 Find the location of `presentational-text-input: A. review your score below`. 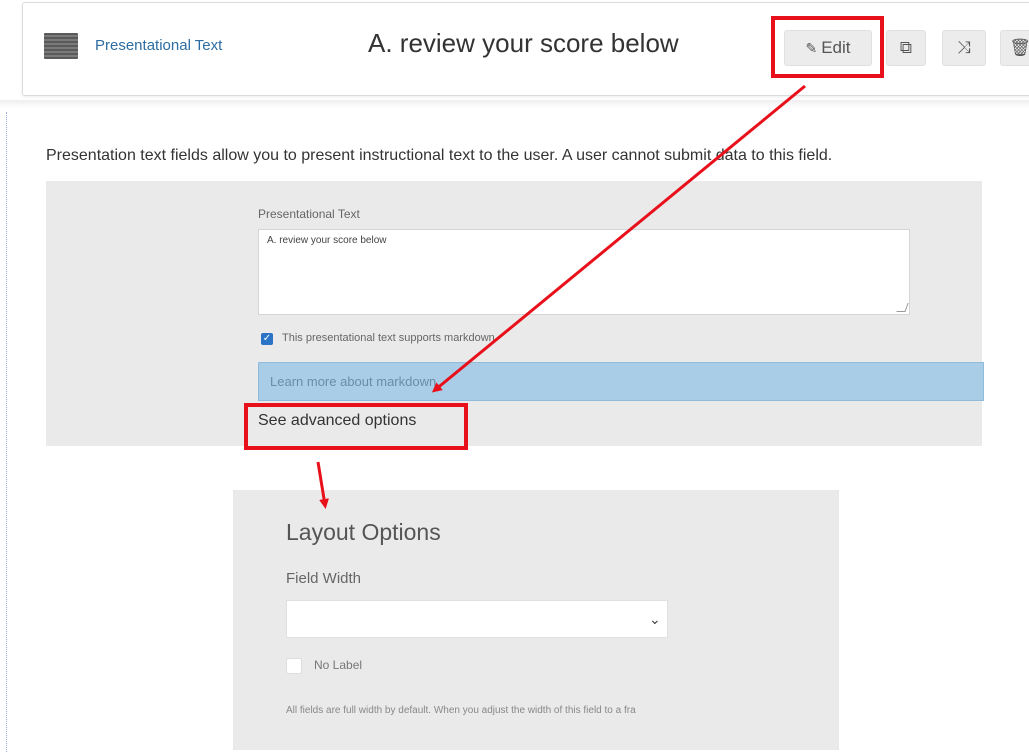

presentational-text-input: A. review your score below is located at coordinates (584, 272).